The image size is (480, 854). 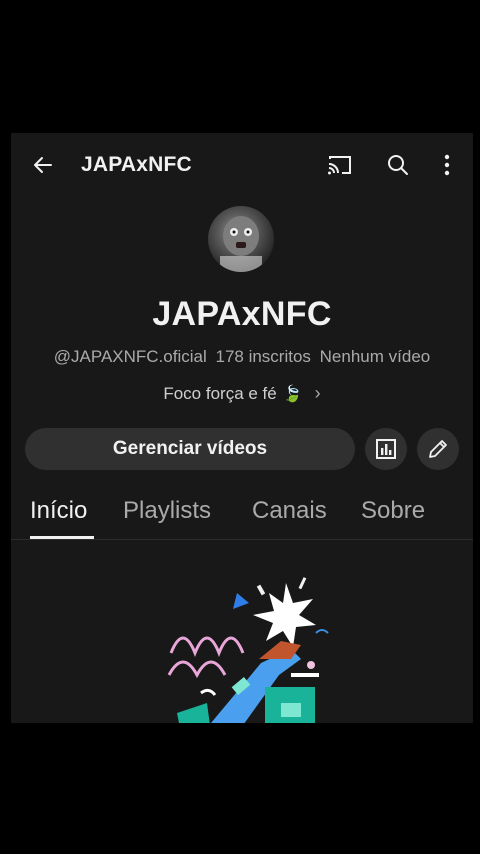 I want to click on description-text: Foco força e fé, so click(x=220, y=393).